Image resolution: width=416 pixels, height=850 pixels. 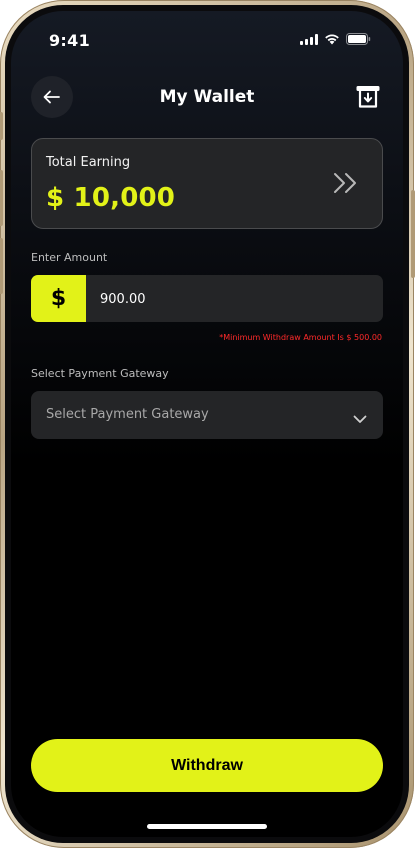 I want to click on payment-gateway-select: Select Payment Gateway, so click(x=207, y=415).